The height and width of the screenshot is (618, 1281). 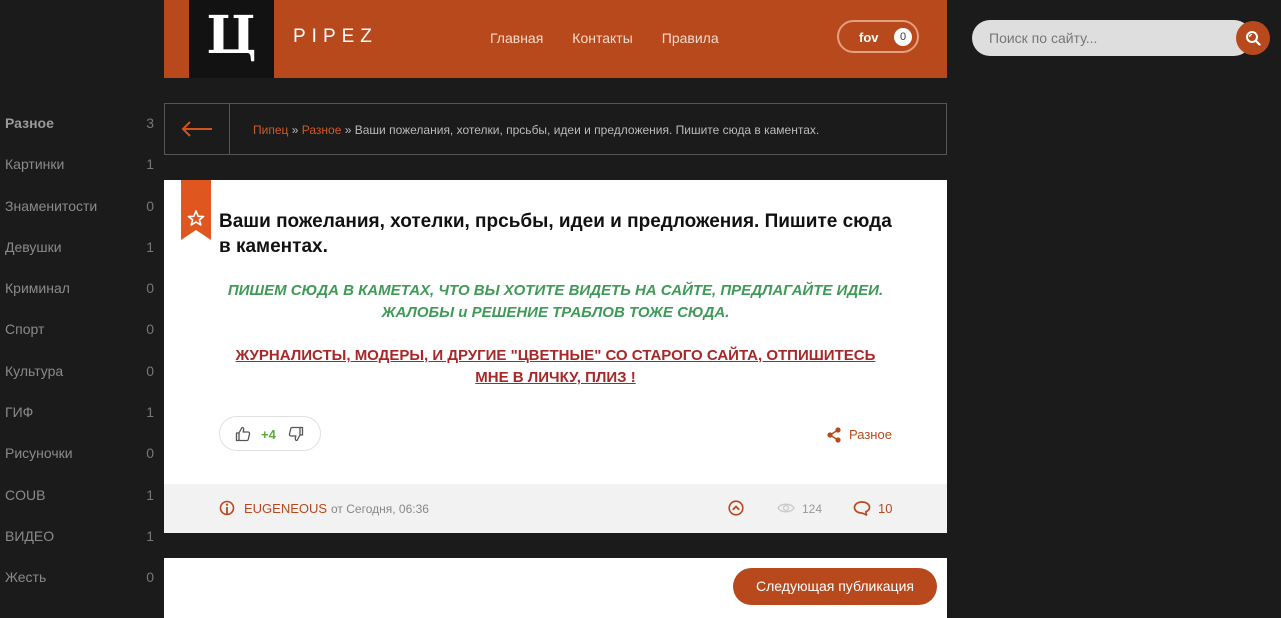 I want to click on main-nav: Главная Контакты Правила, so click(x=619, y=38).